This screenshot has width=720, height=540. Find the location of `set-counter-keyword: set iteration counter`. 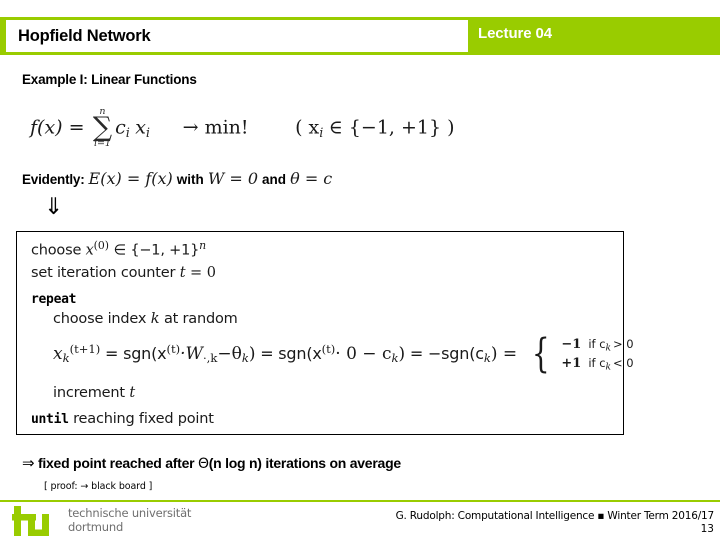

set-counter-keyword: set iteration counter is located at coordinates (103, 273).